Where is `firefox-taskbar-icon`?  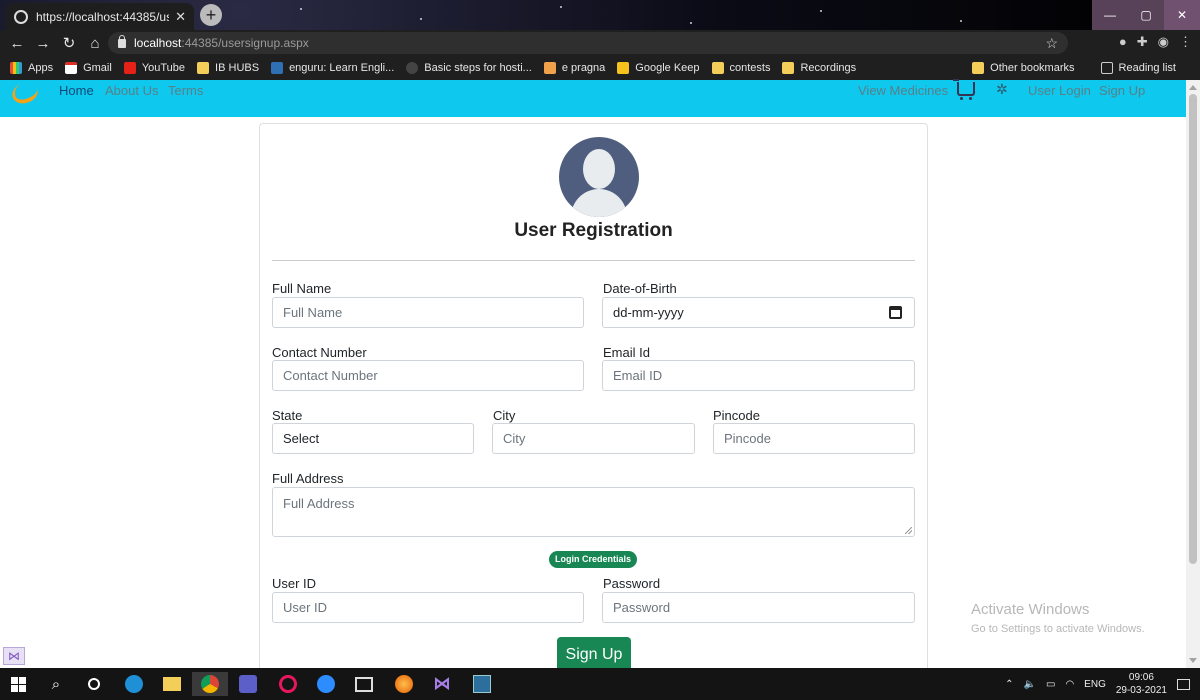
firefox-taskbar-icon is located at coordinates (404, 684).